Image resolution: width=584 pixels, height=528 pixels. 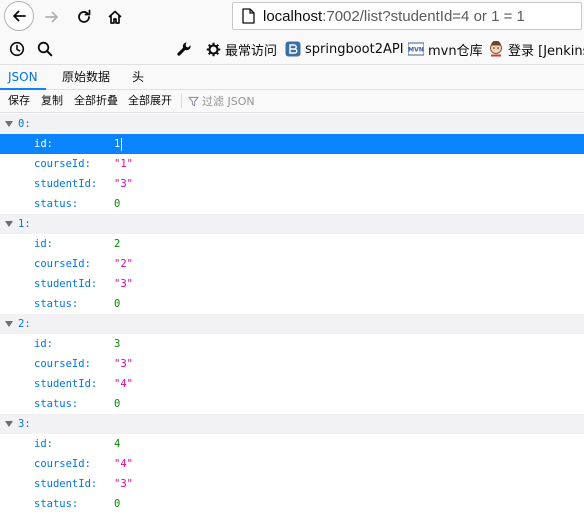 I want to click on json-field-row: courseId: "4", so click(x=292, y=464).